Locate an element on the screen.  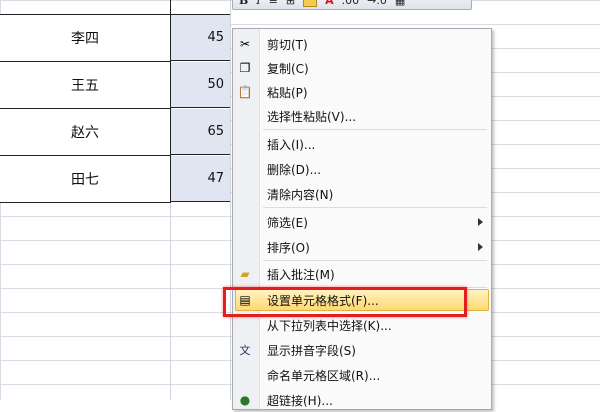
bold-button: B is located at coordinates (243, 4).